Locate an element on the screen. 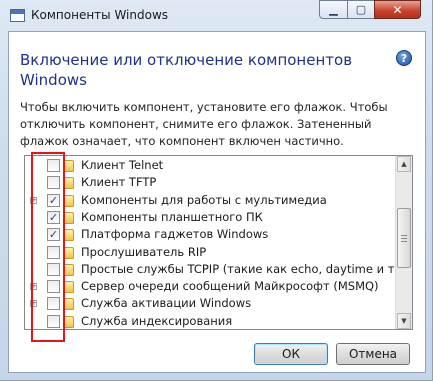 This screenshot has width=433, height=381. title-bar: Компоненты Windows ▁ ▢ ✕ is located at coordinates (216, 16).